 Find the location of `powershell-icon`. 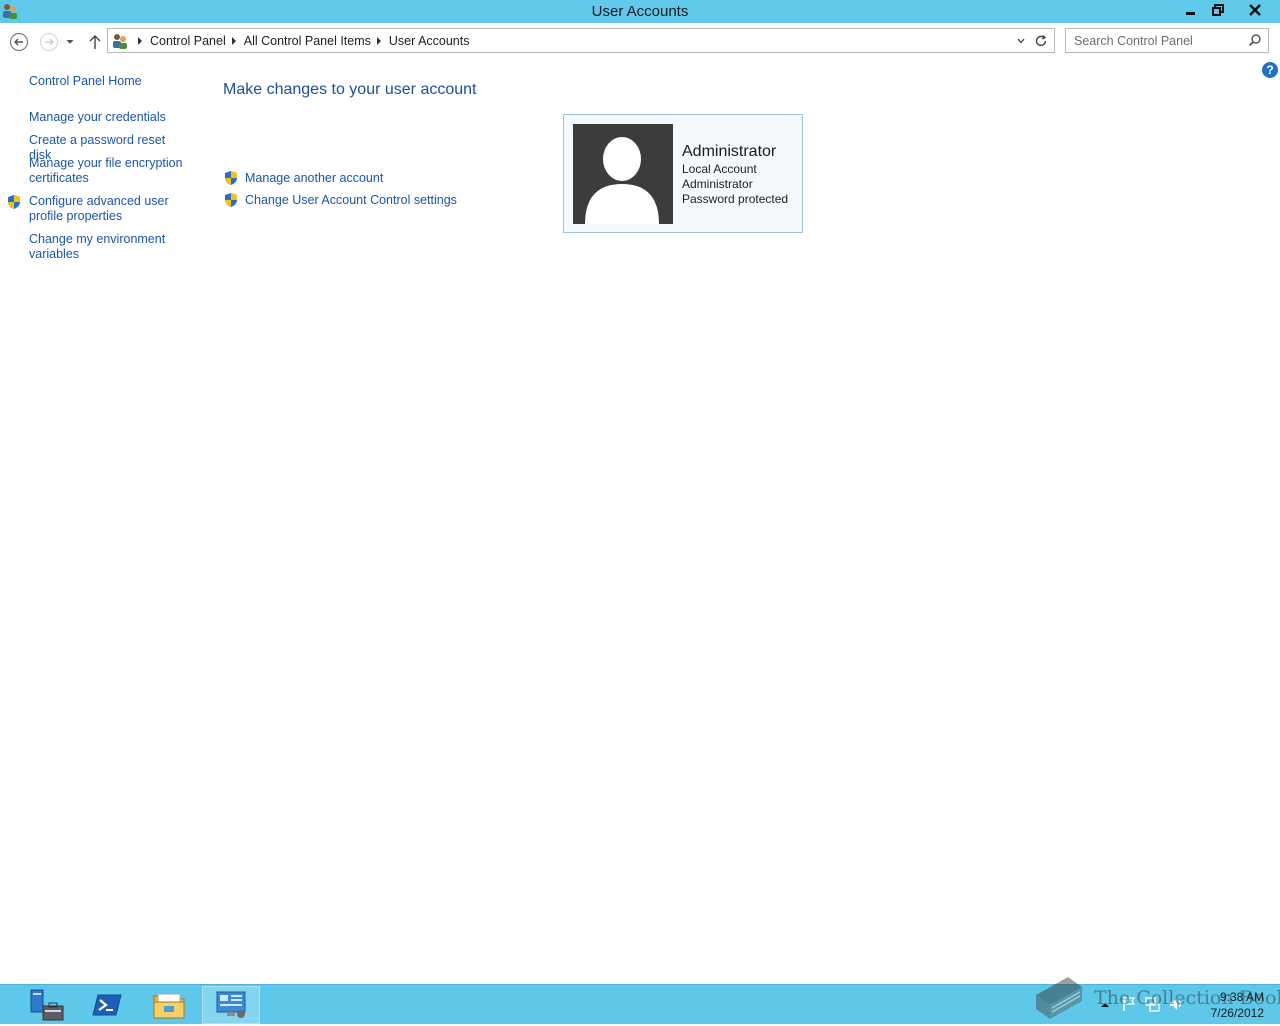

powershell-icon is located at coordinates (107, 1005).